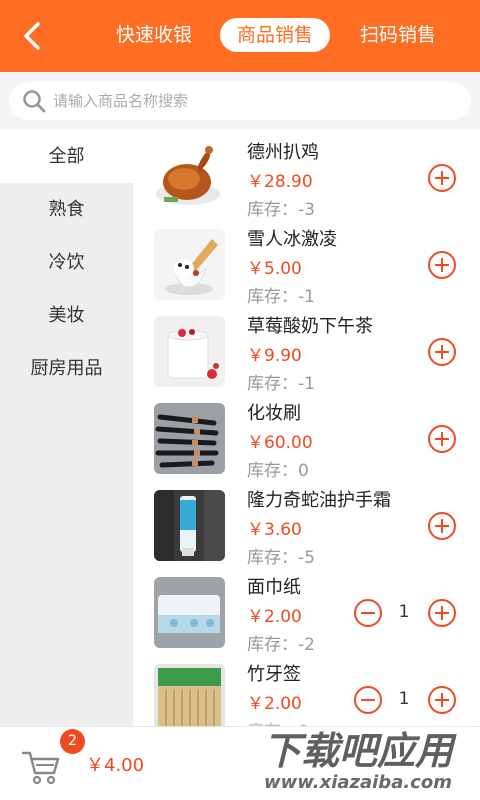 The width and height of the screenshot is (480, 800). What do you see at coordinates (274, 356) in the screenshot?
I see `product-price: ￥9.90` at bounding box center [274, 356].